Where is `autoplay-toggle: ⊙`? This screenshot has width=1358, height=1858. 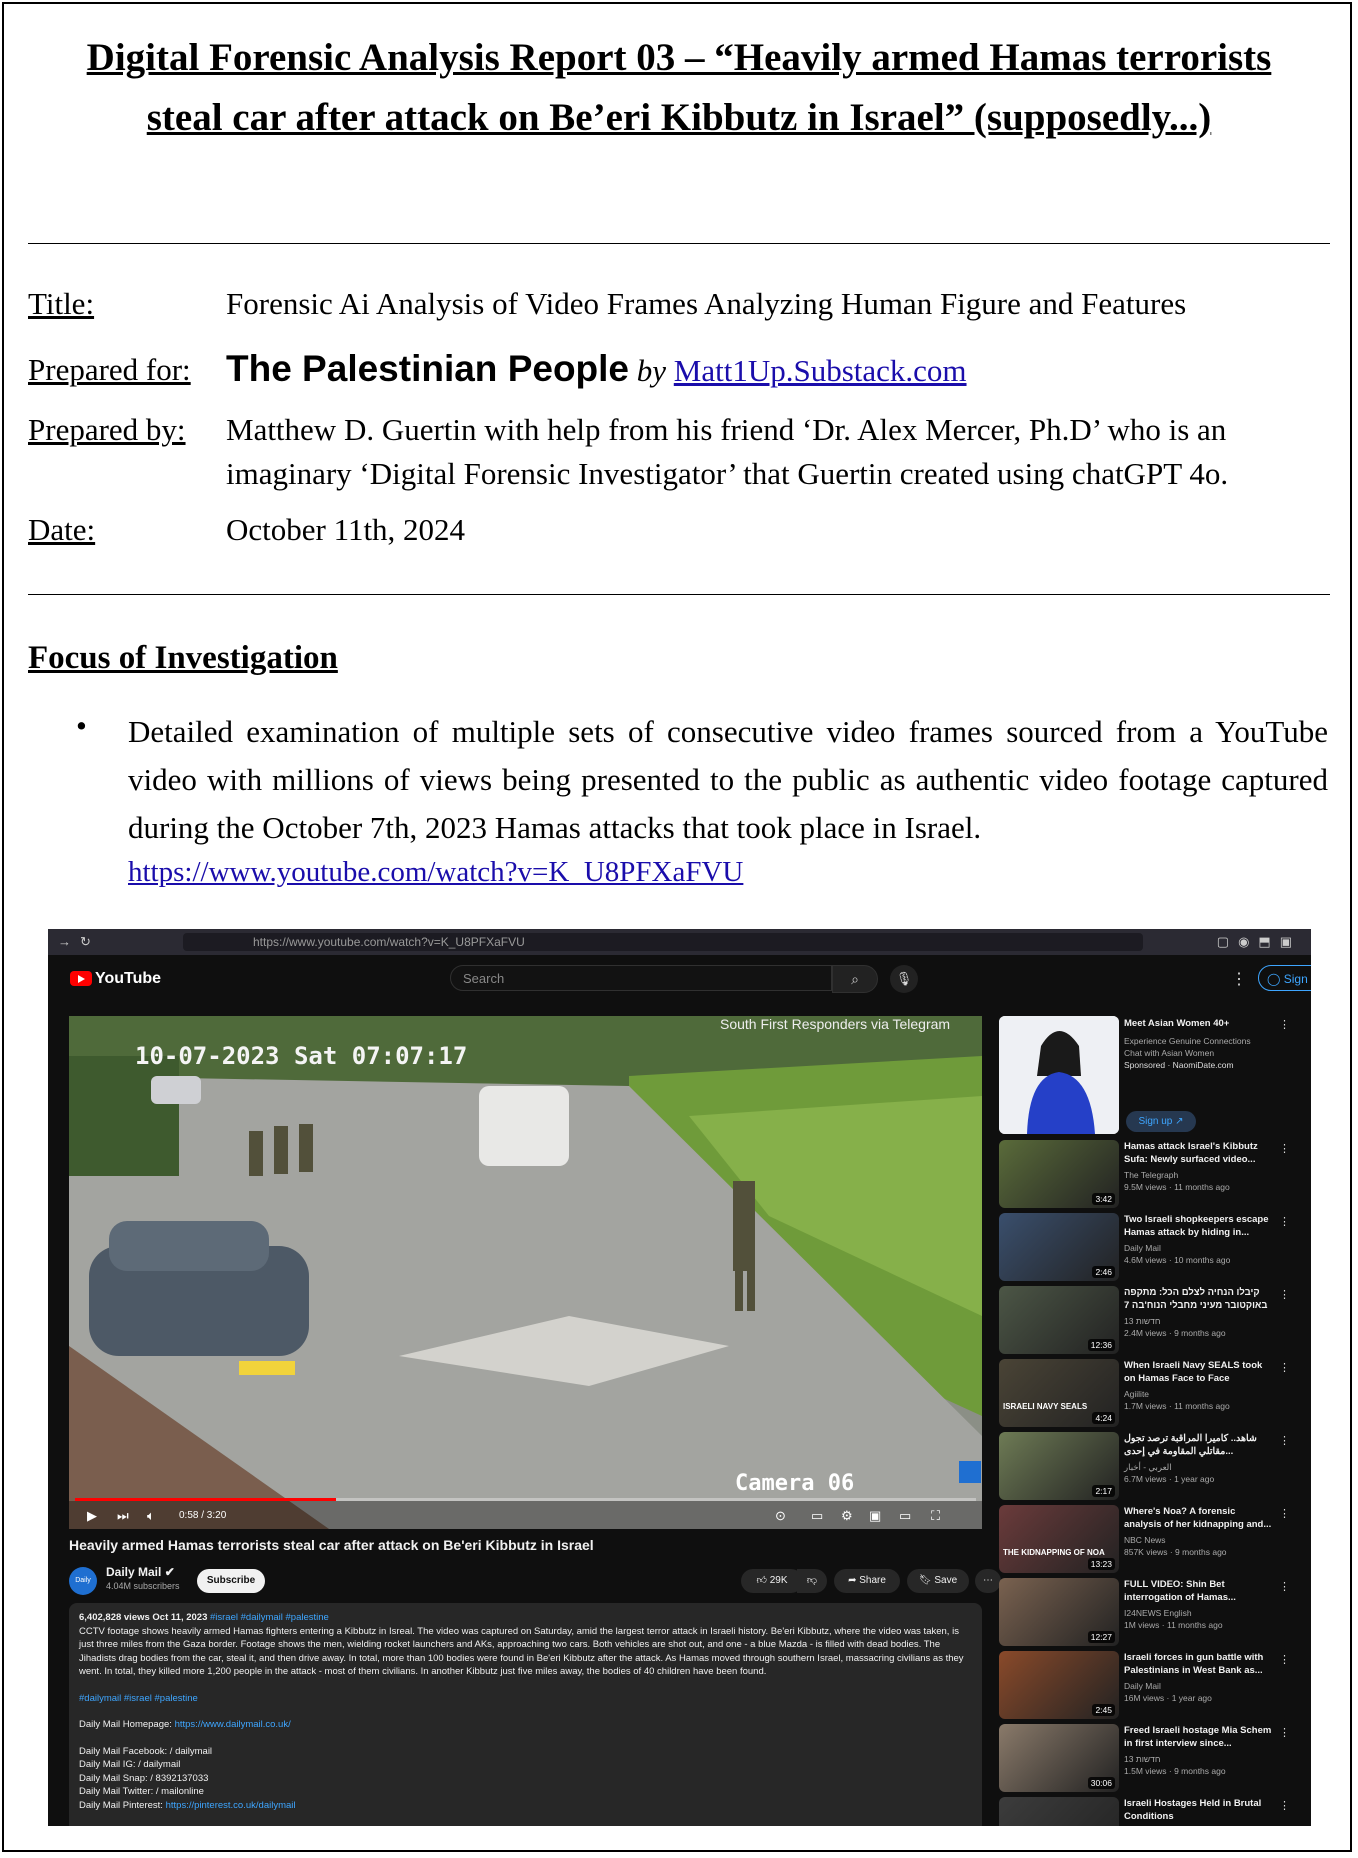
autoplay-toggle: ⊙ is located at coordinates (780, 1516).